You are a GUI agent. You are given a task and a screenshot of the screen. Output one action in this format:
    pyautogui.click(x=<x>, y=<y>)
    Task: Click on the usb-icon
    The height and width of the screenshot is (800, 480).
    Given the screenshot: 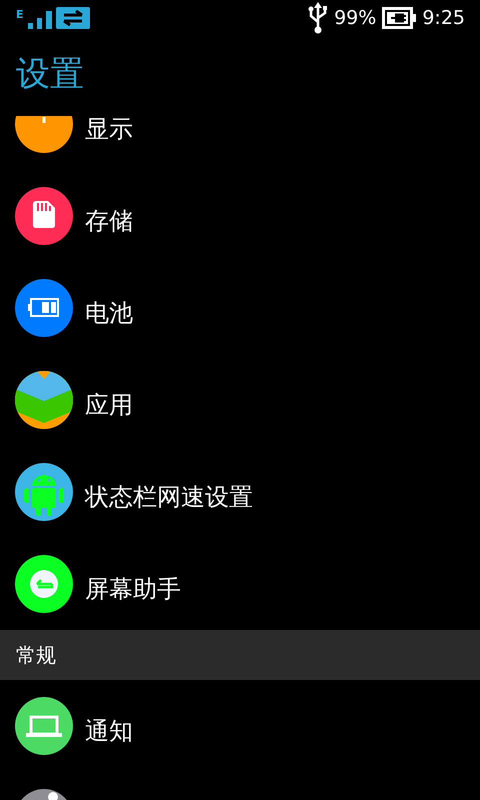 What is the action you would take?
    pyautogui.click(x=318, y=18)
    